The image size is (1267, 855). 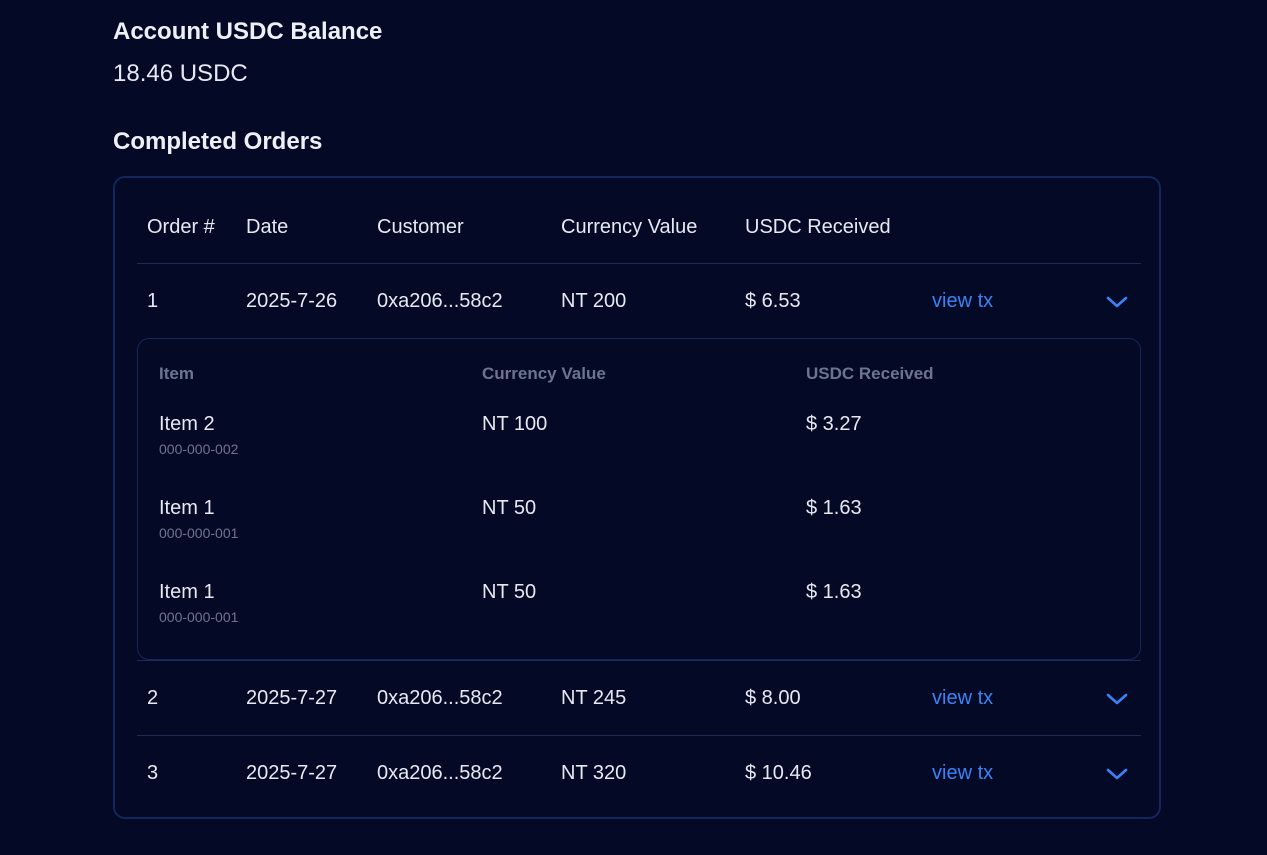 I want to click on order-number: 3, so click(x=153, y=773).